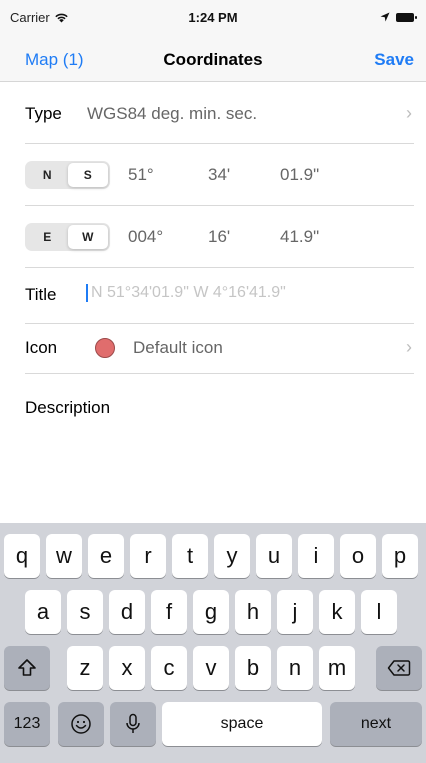 The image size is (426, 763). I want to click on longitude-seconds-field: 41.9", so click(299, 237).